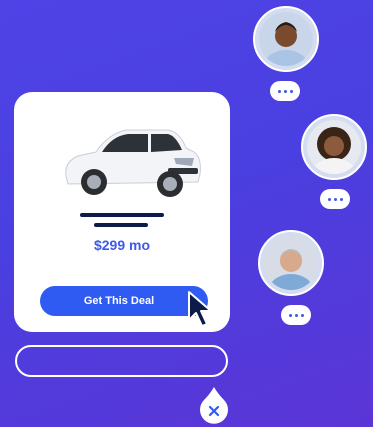 The width and height of the screenshot is (373, 427). Describe the element at coordinates (121, 361) in the screenshot. I see `chat-input` at that location.